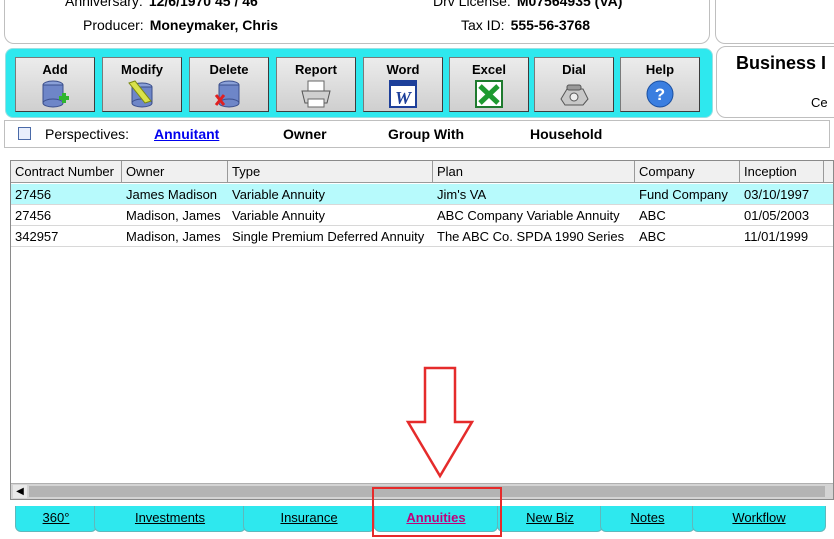 This screenshot has height=539, width=834. What do you see at coordinates (404, 98) in the screenshot?
I see `svg-text: W` at bounding box center [404, 98].